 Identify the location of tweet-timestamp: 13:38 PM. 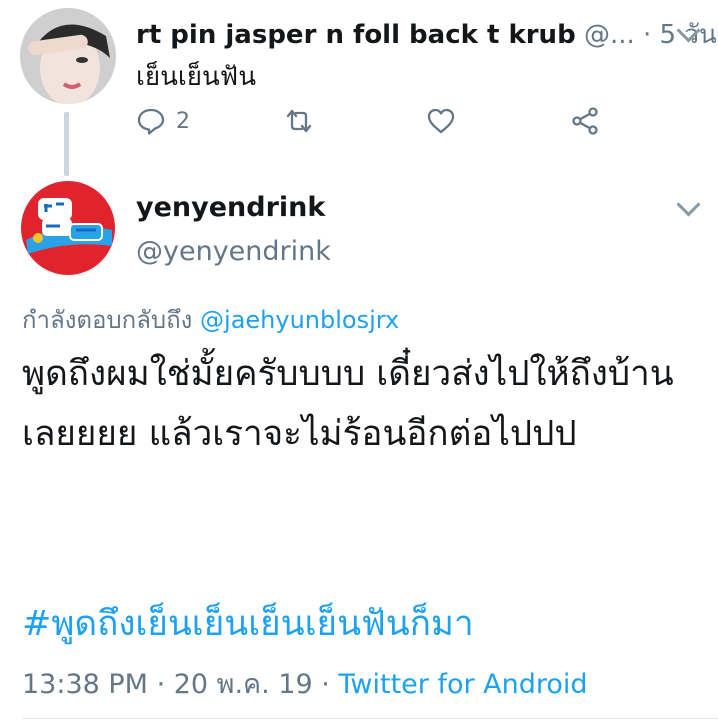
(85, 684).